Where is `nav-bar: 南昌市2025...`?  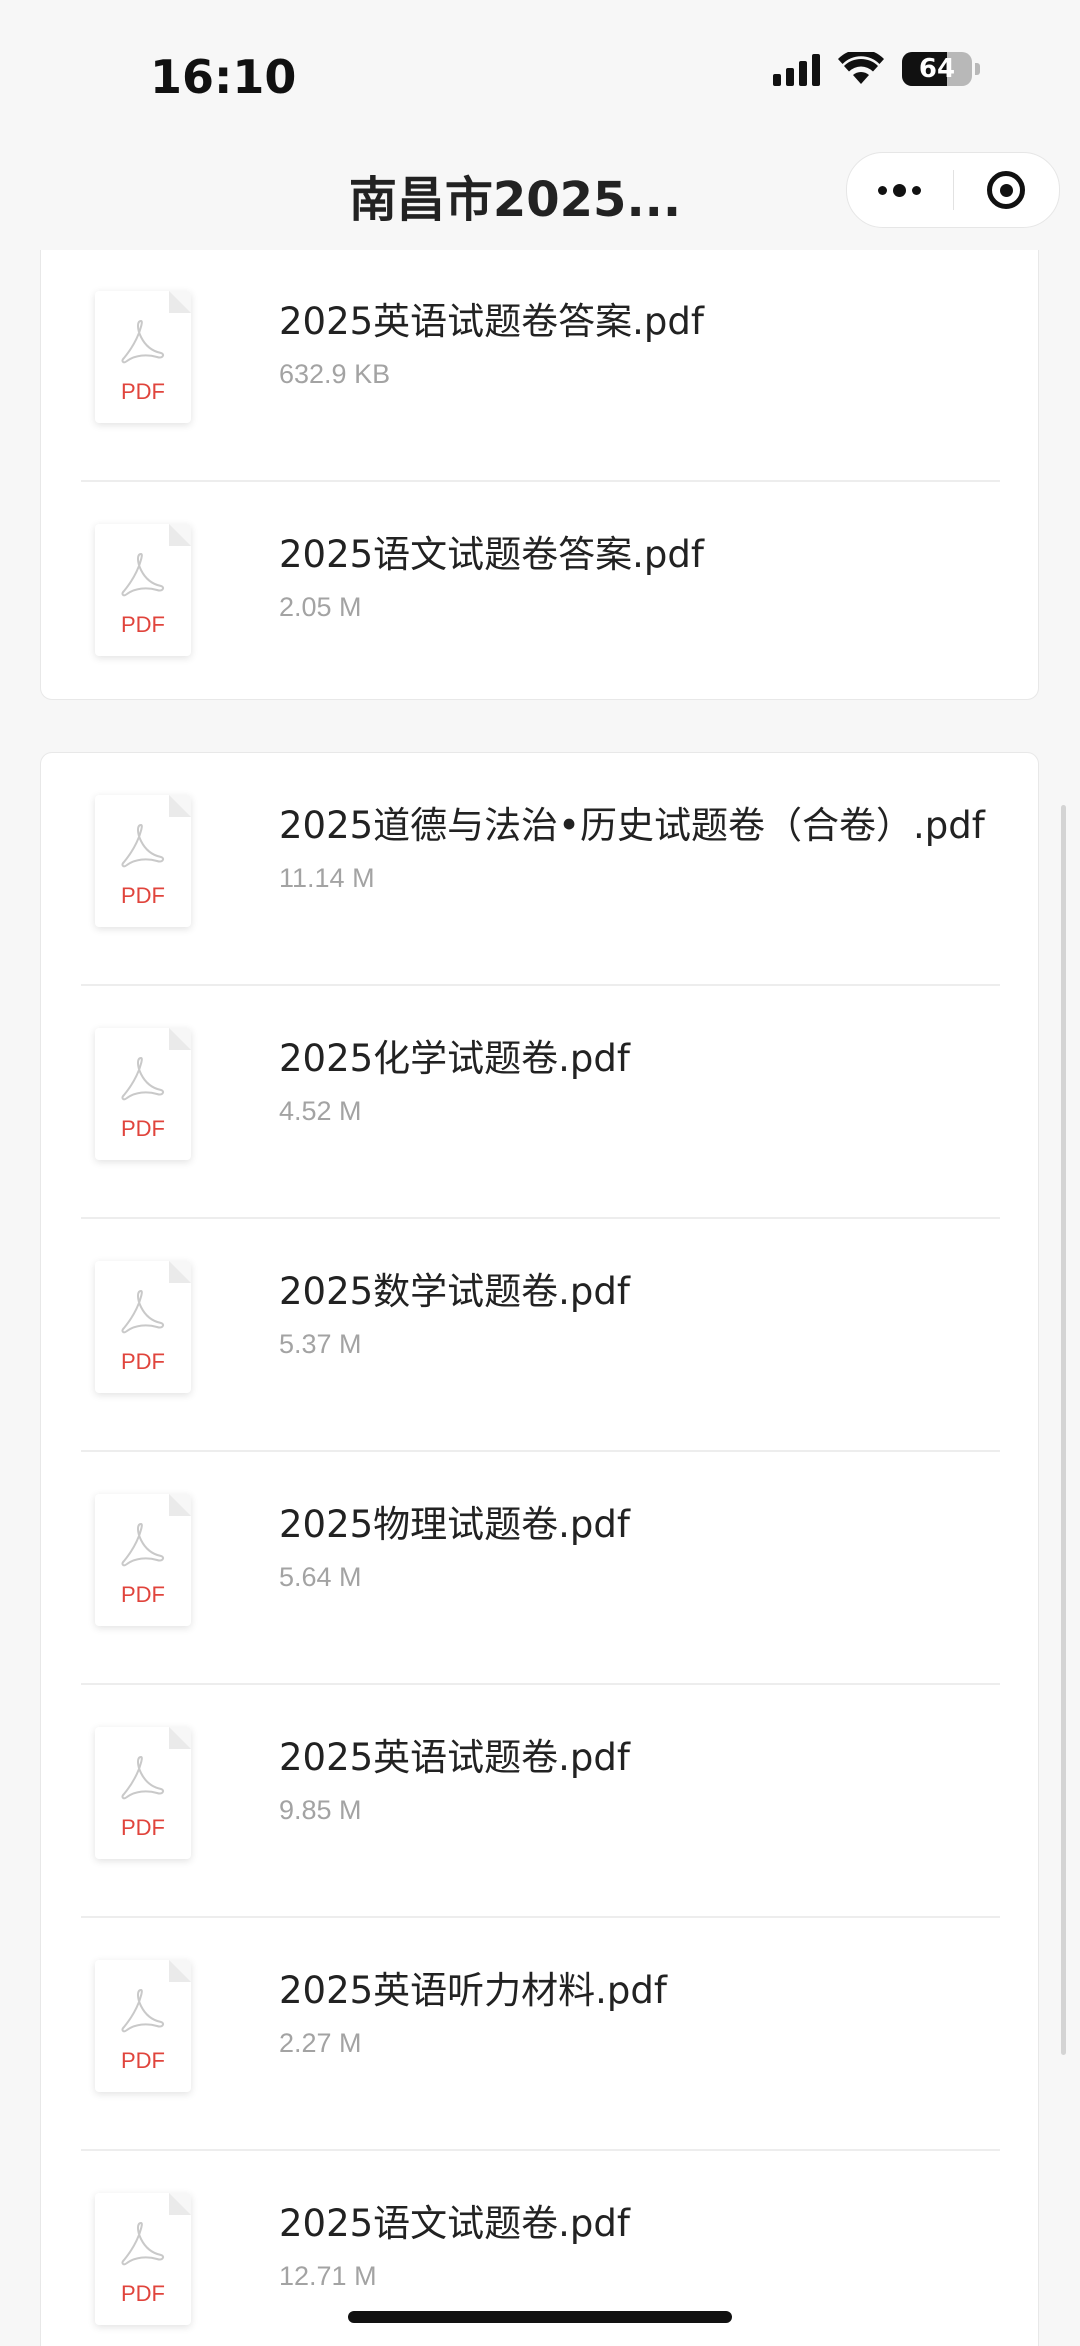
nav-bar: 南昌市2025... is located at coordinates (540, 195).